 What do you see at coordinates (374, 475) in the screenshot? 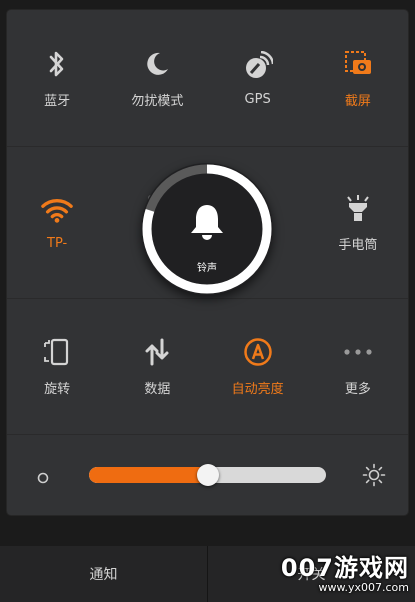
I see `brightness-high-icon` at bounding box center [374, 475].